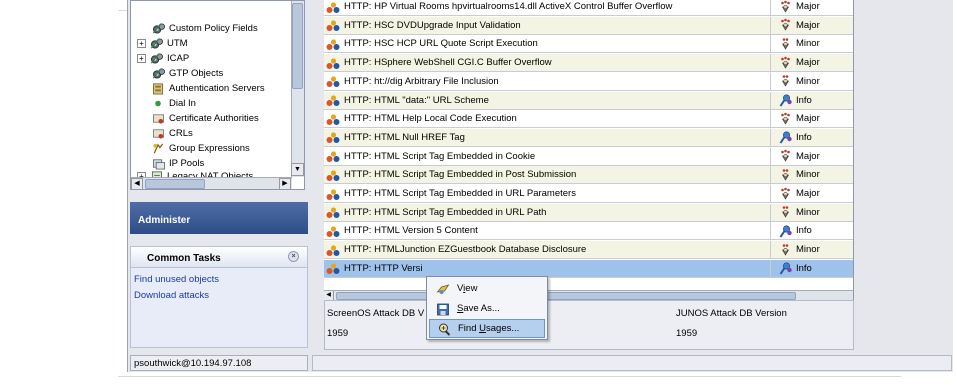 The image size is (957, 385). Describe the element at coordinates (786, 231) in the screenshot. I see `info-severity-icon` at that location.